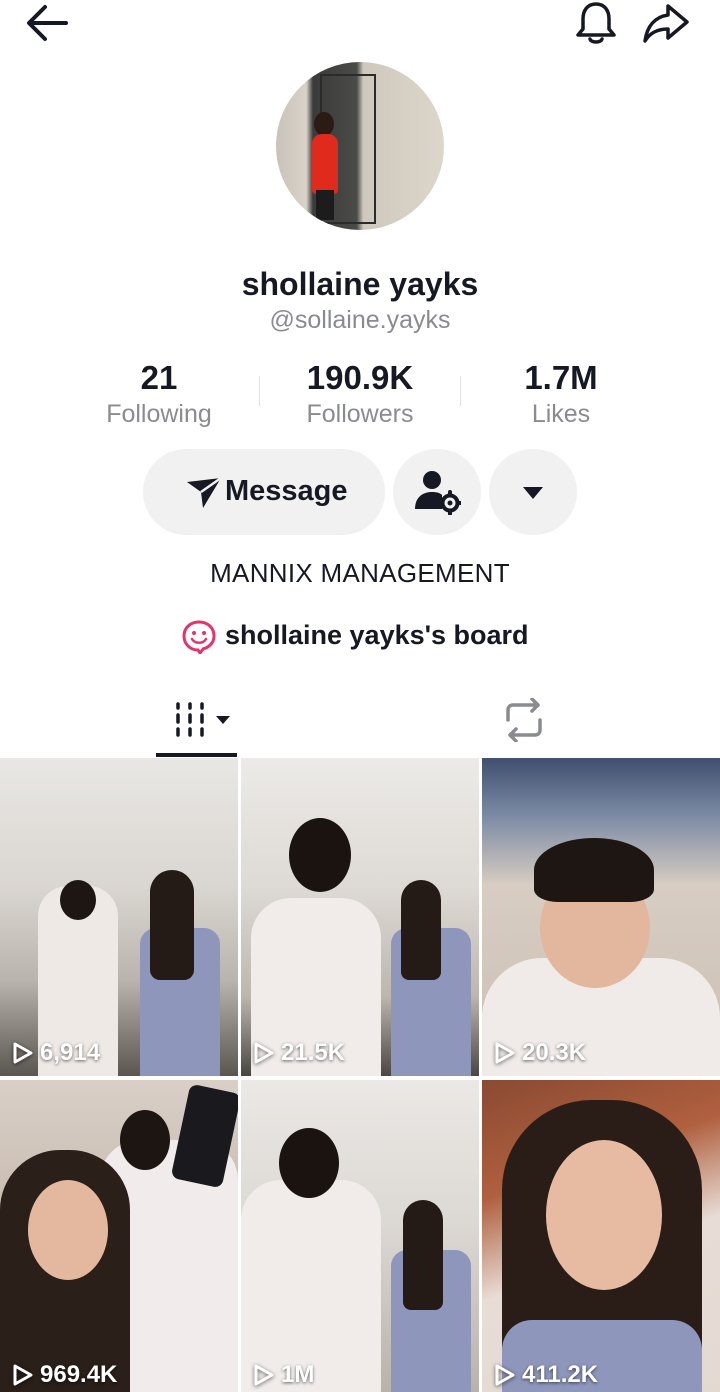 The height and width of the screenshot is (1392, 720). I want to click on board-label: shollaine yayks's board, so click(377, 635).